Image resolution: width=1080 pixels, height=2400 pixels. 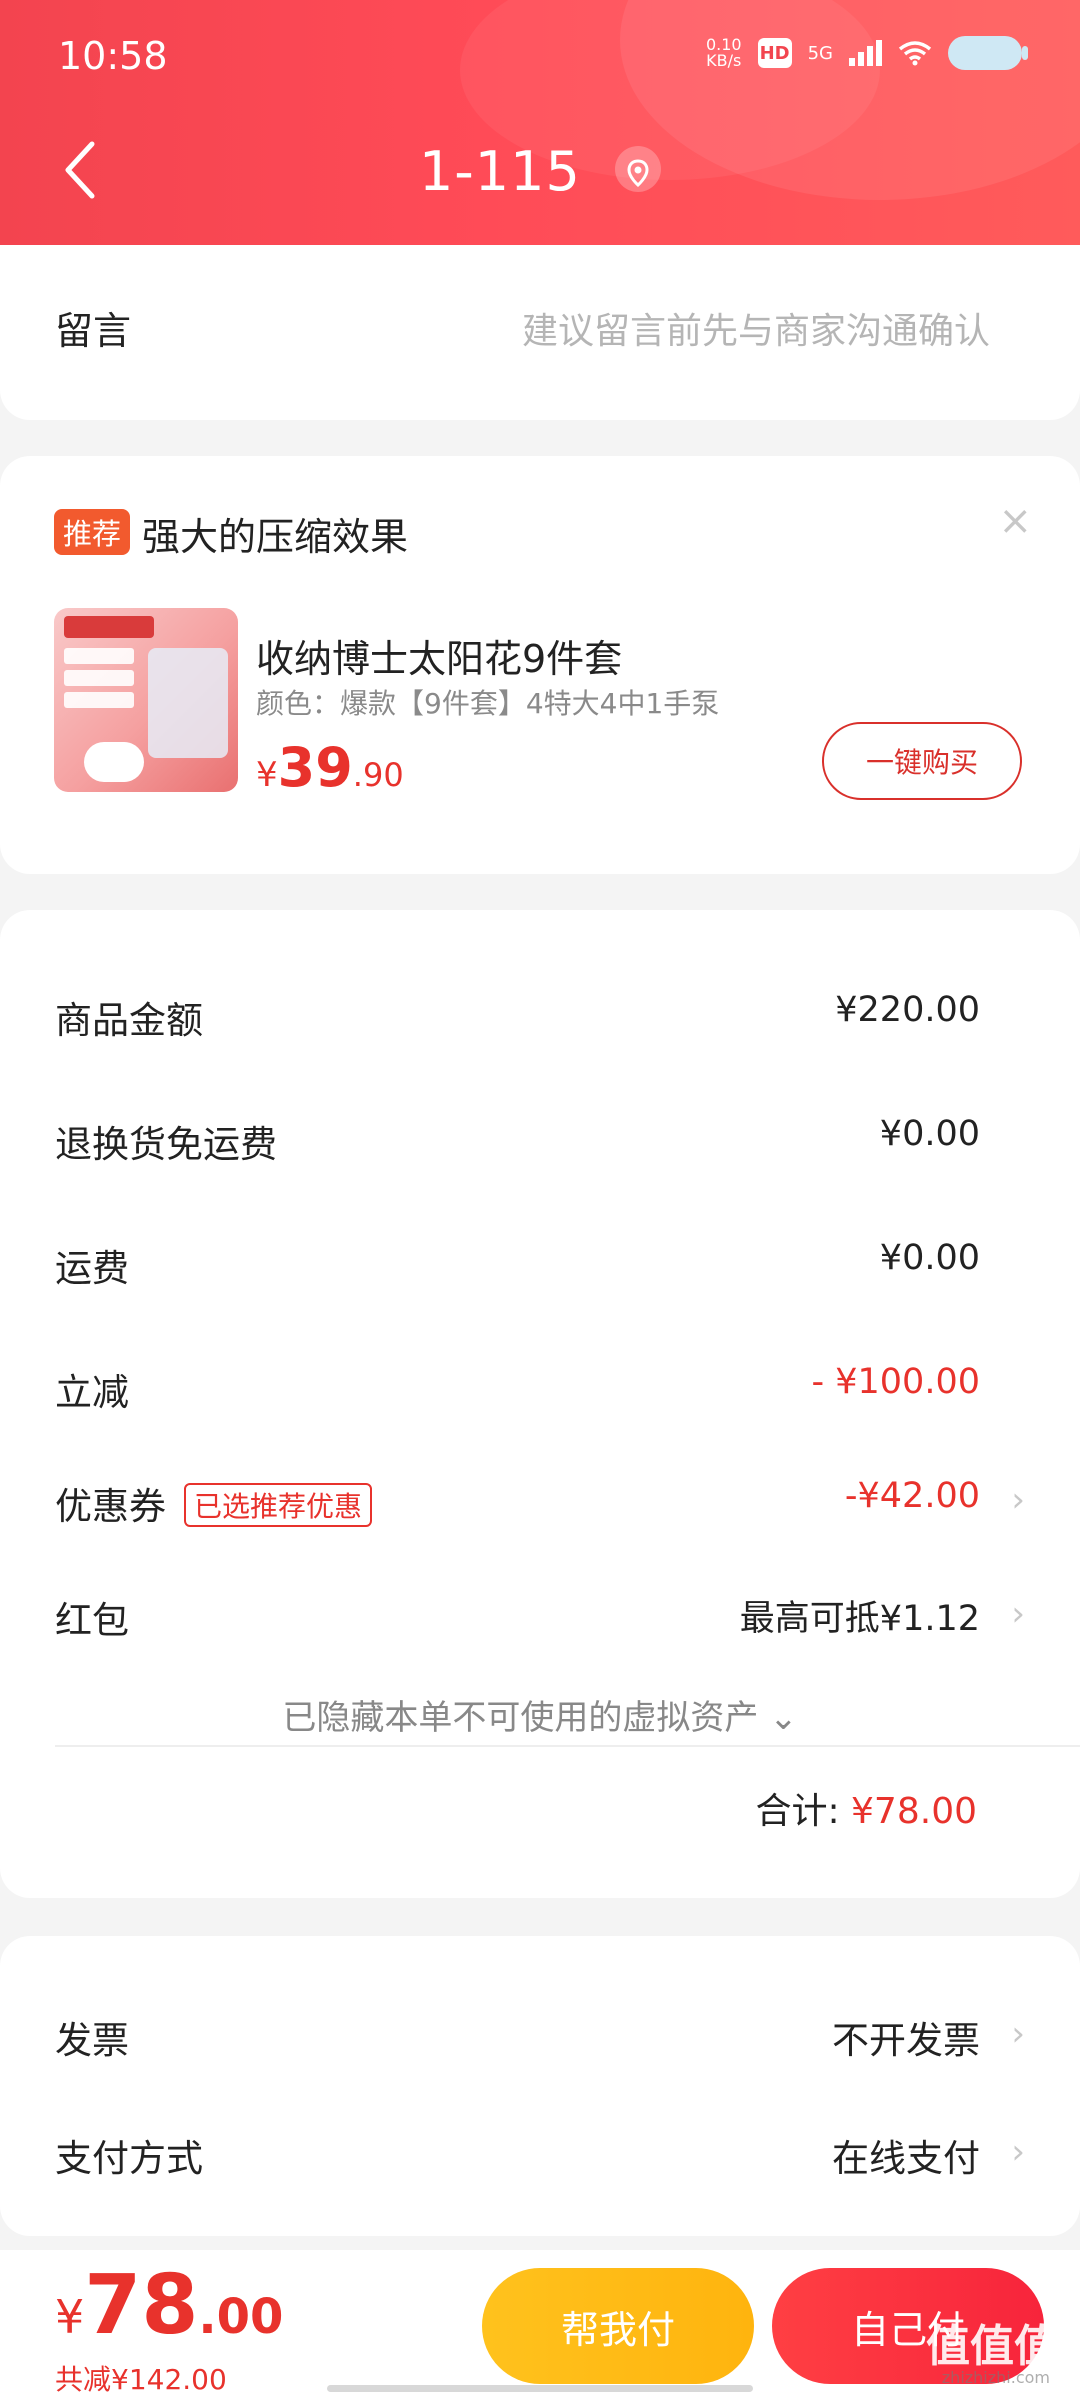 What do you see at coordinates (278, 1504) in the screenshot?
I see `coupon-tag: 已选推荐优惠` at bounding box center [278, 1504].